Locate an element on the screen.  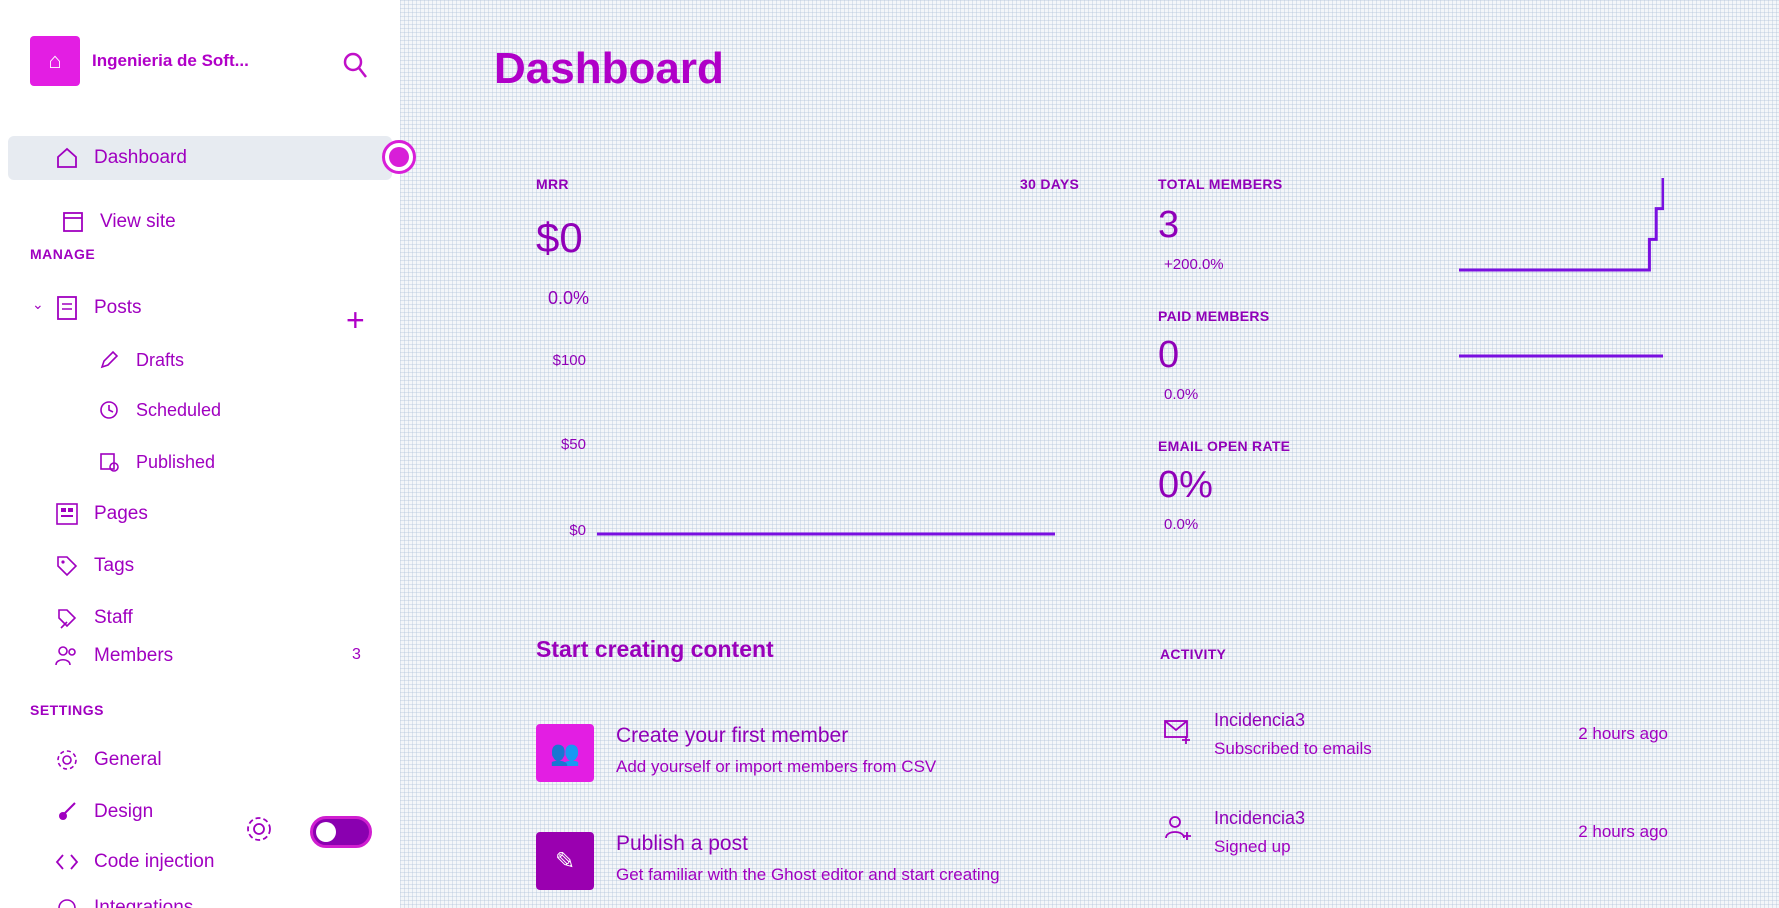
clock-icon is located at coordinates (109, 410).